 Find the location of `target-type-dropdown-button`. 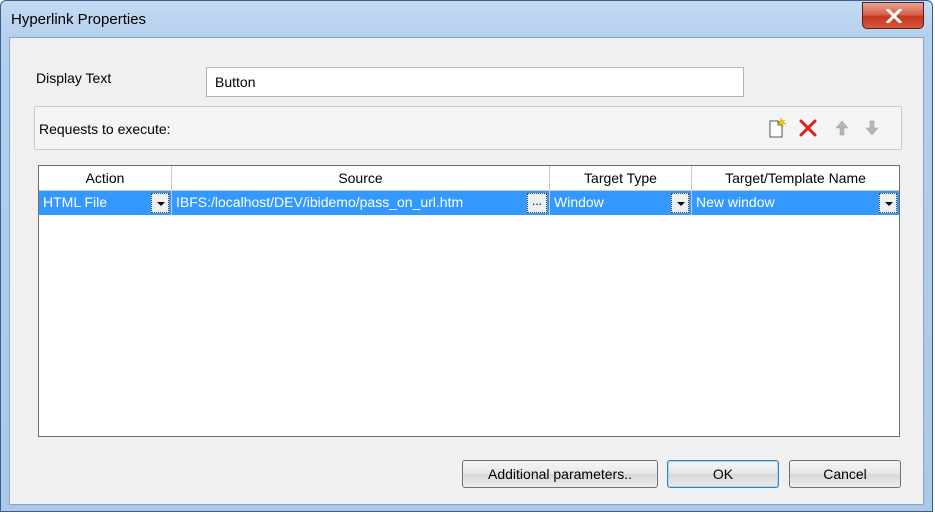

target-type-dropdown-button is located at coordinates (680, 203).